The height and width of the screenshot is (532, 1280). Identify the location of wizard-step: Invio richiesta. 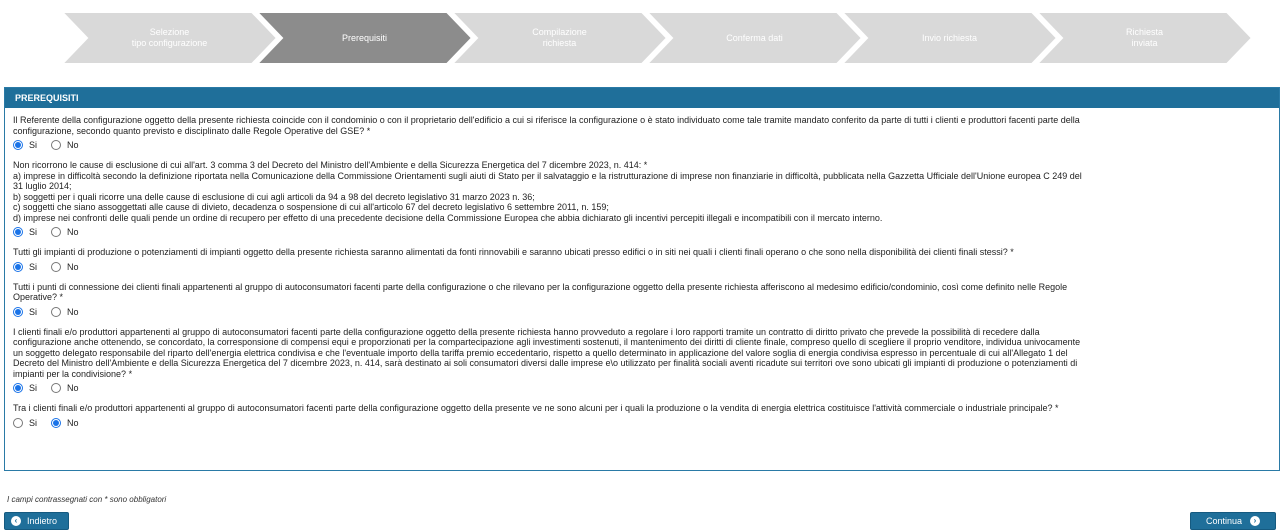
(949, 38).